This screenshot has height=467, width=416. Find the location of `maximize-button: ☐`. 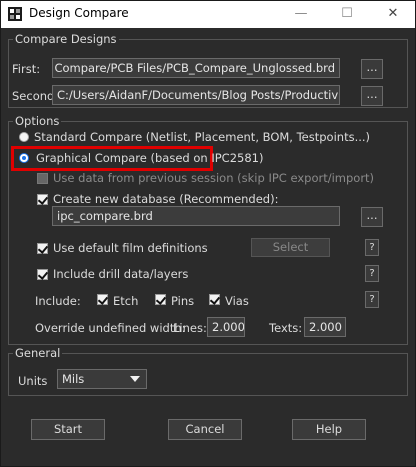

maximize-button: ☐ is located at coordinates (347, 14).